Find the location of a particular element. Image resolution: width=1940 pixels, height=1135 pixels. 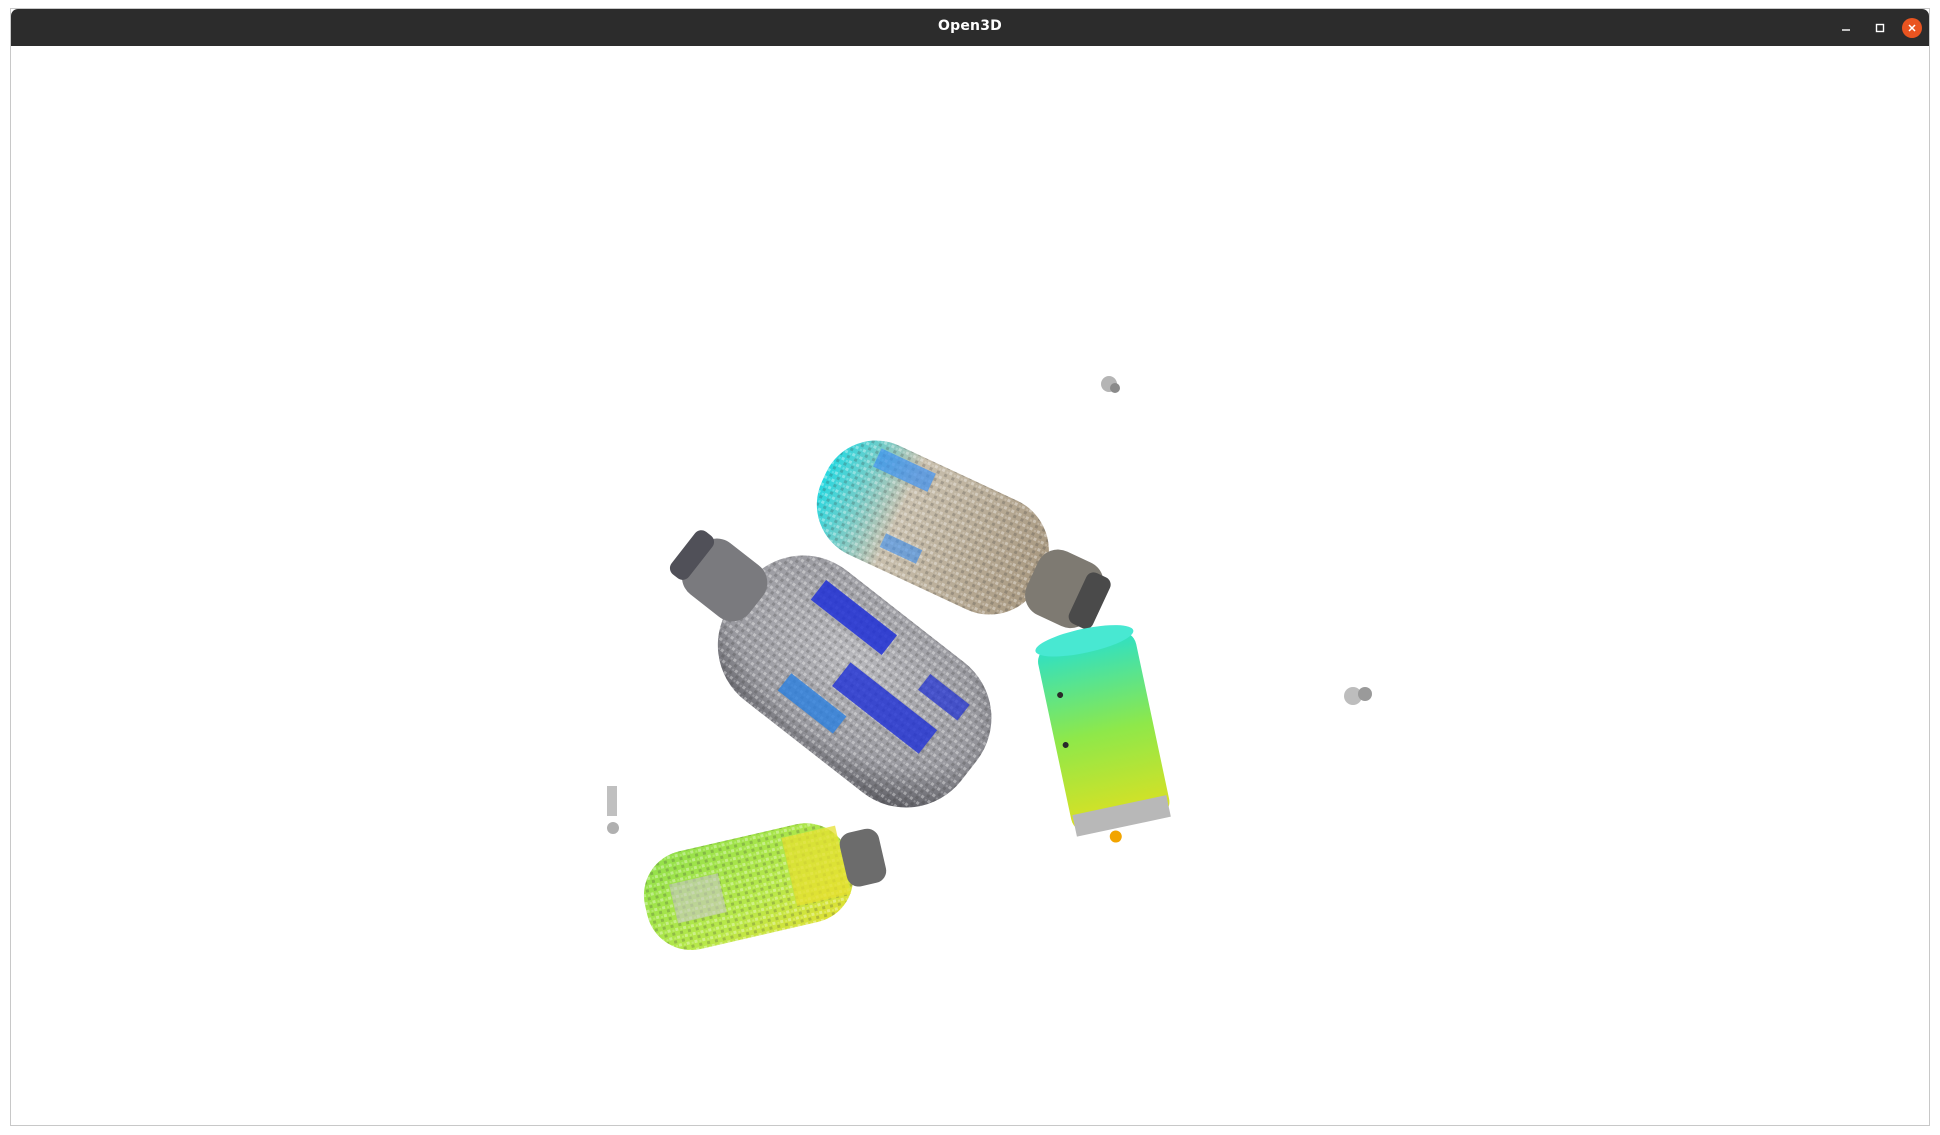

can is located at coordinates (1103, 734).